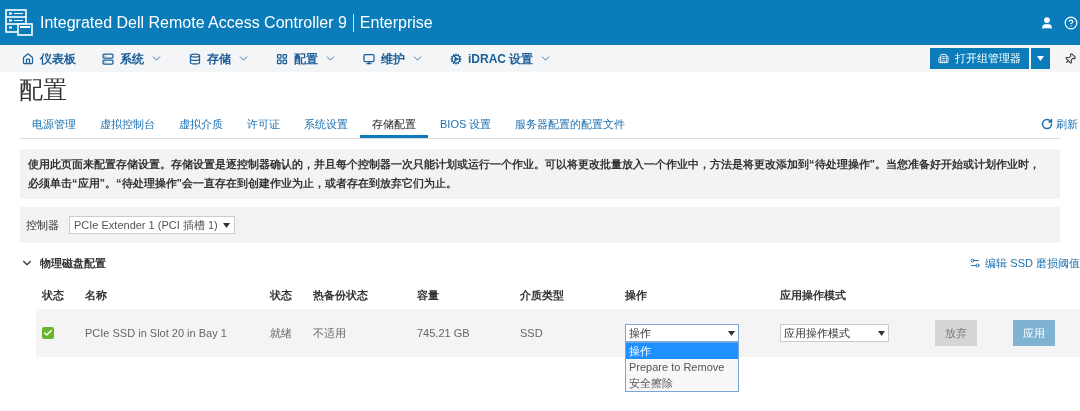 This screenshot has width=1080, height=411. What do you see at coordinates (682, 367) in the screenshot?
I see `dropdown-option: Prepare to Remove` at bounding box center [682, 367].